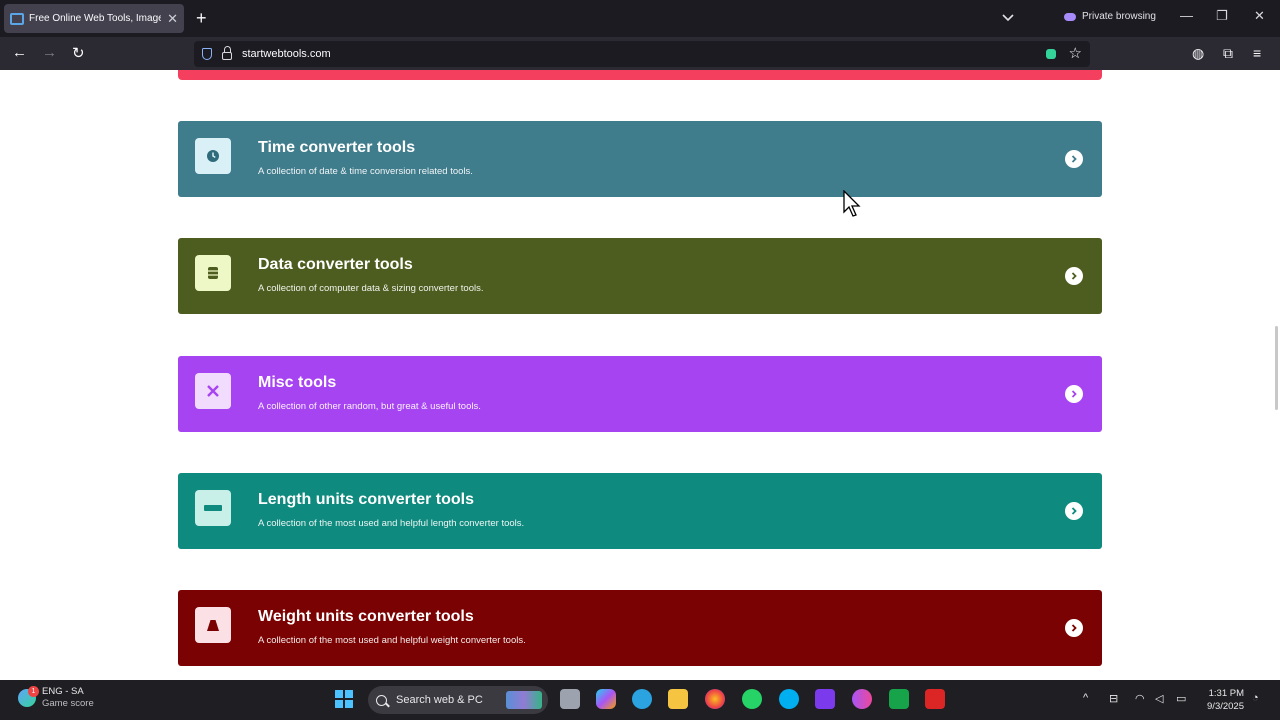  I want to click on tab-list-chevron-icon, so click(1008, 18).